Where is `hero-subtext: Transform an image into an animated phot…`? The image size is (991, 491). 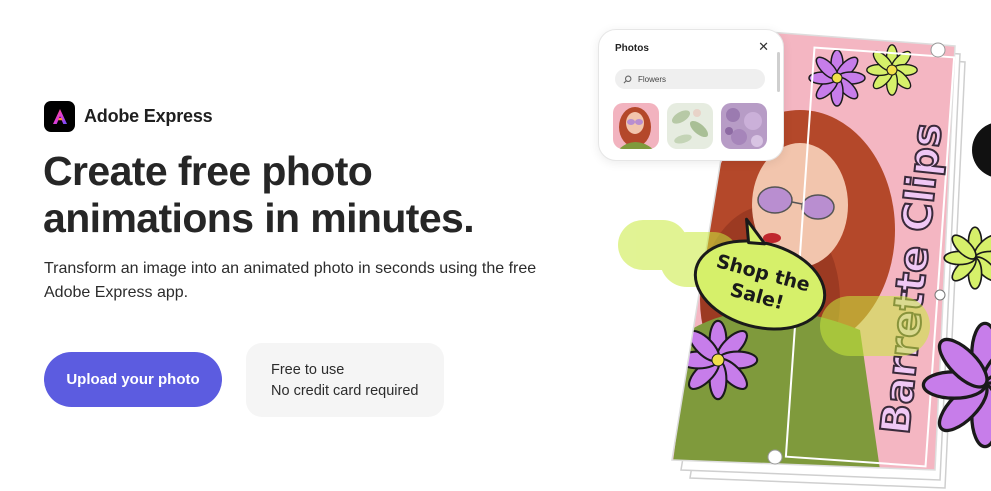 hero-subtext: Transform an image into an animated phot… is located at coordinates (290, 280).